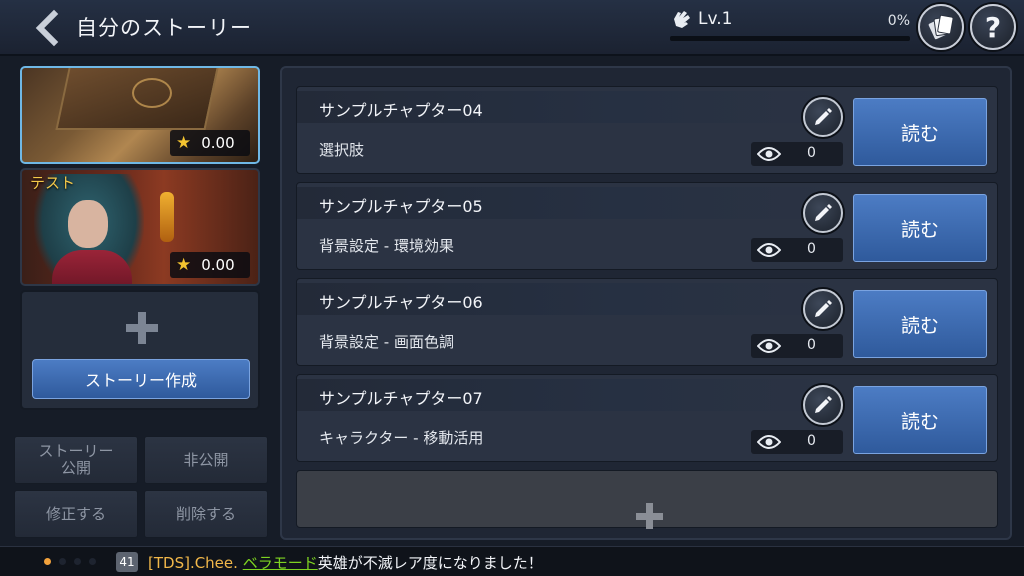 Image resolution: width=1024 pixels, height=576 pixels. What do you see at coordinates (401, 110) in the screenshot?
I see `chapter-title: サンプルチャプター04` at bounding box center [401, 110].